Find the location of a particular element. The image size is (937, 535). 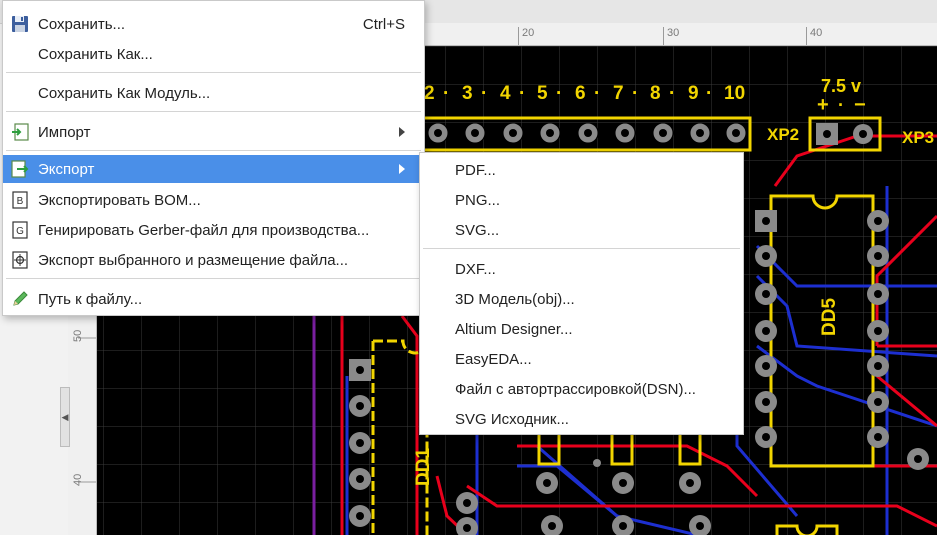

header-pin-label-7: 7 is located at coordinates (618, 93).